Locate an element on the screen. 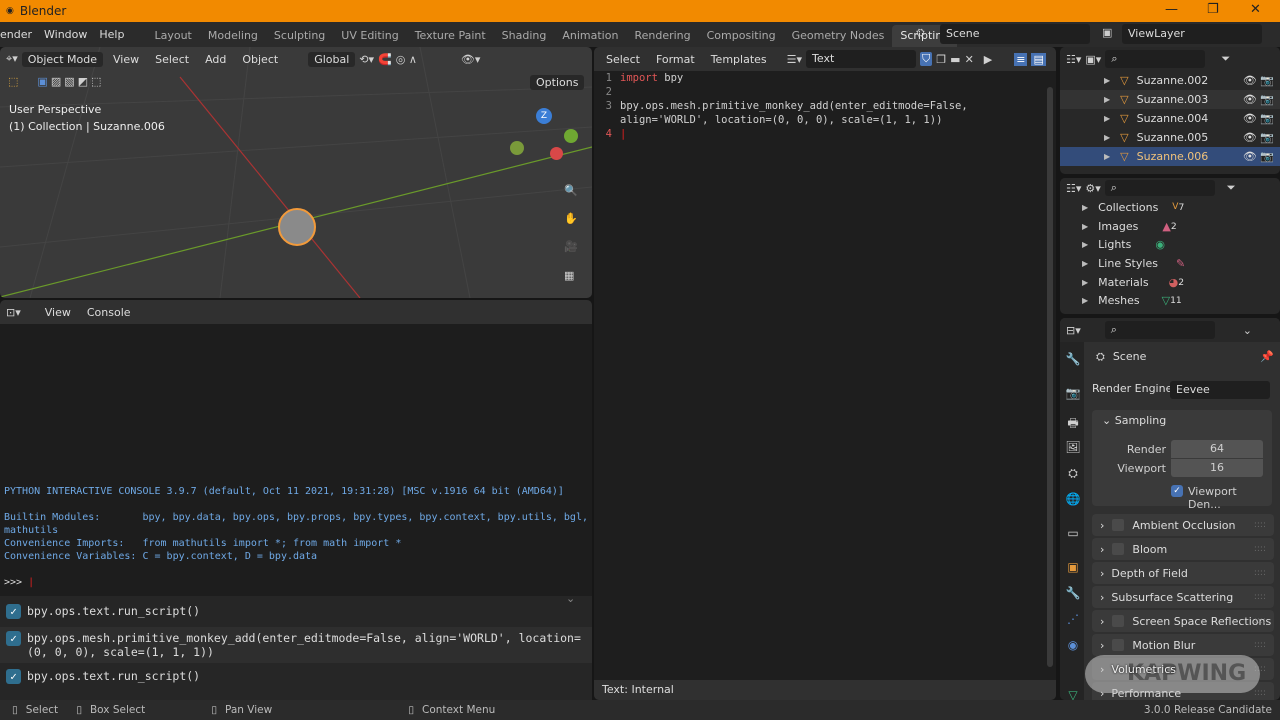  tool-tab-icon: 🔧 is located at coordinates (1073, 359).